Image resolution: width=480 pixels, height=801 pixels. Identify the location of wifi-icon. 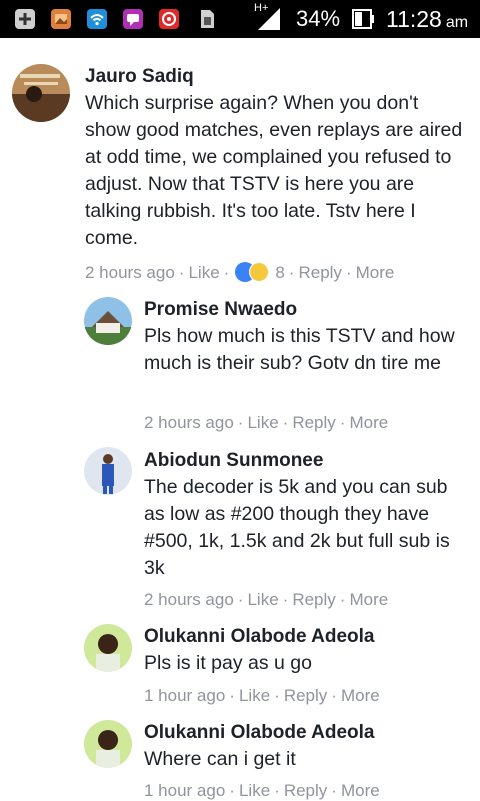
(97, 19).